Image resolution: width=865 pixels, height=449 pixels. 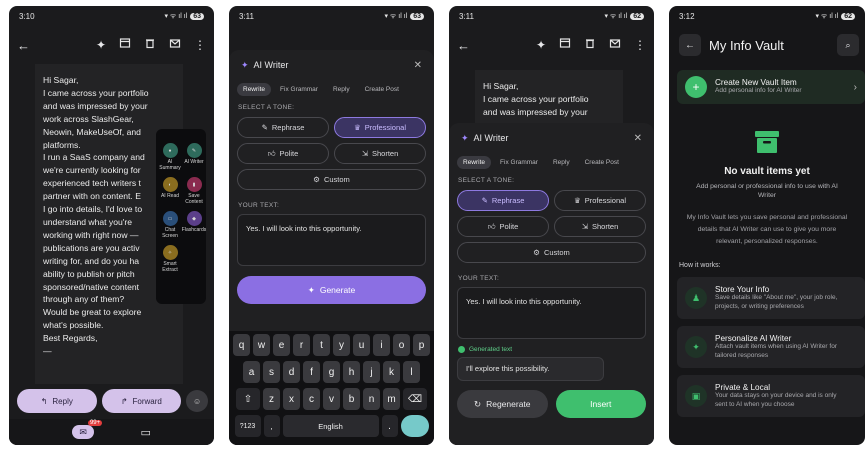 I want to click on key: l, so click(x=411, y=372).